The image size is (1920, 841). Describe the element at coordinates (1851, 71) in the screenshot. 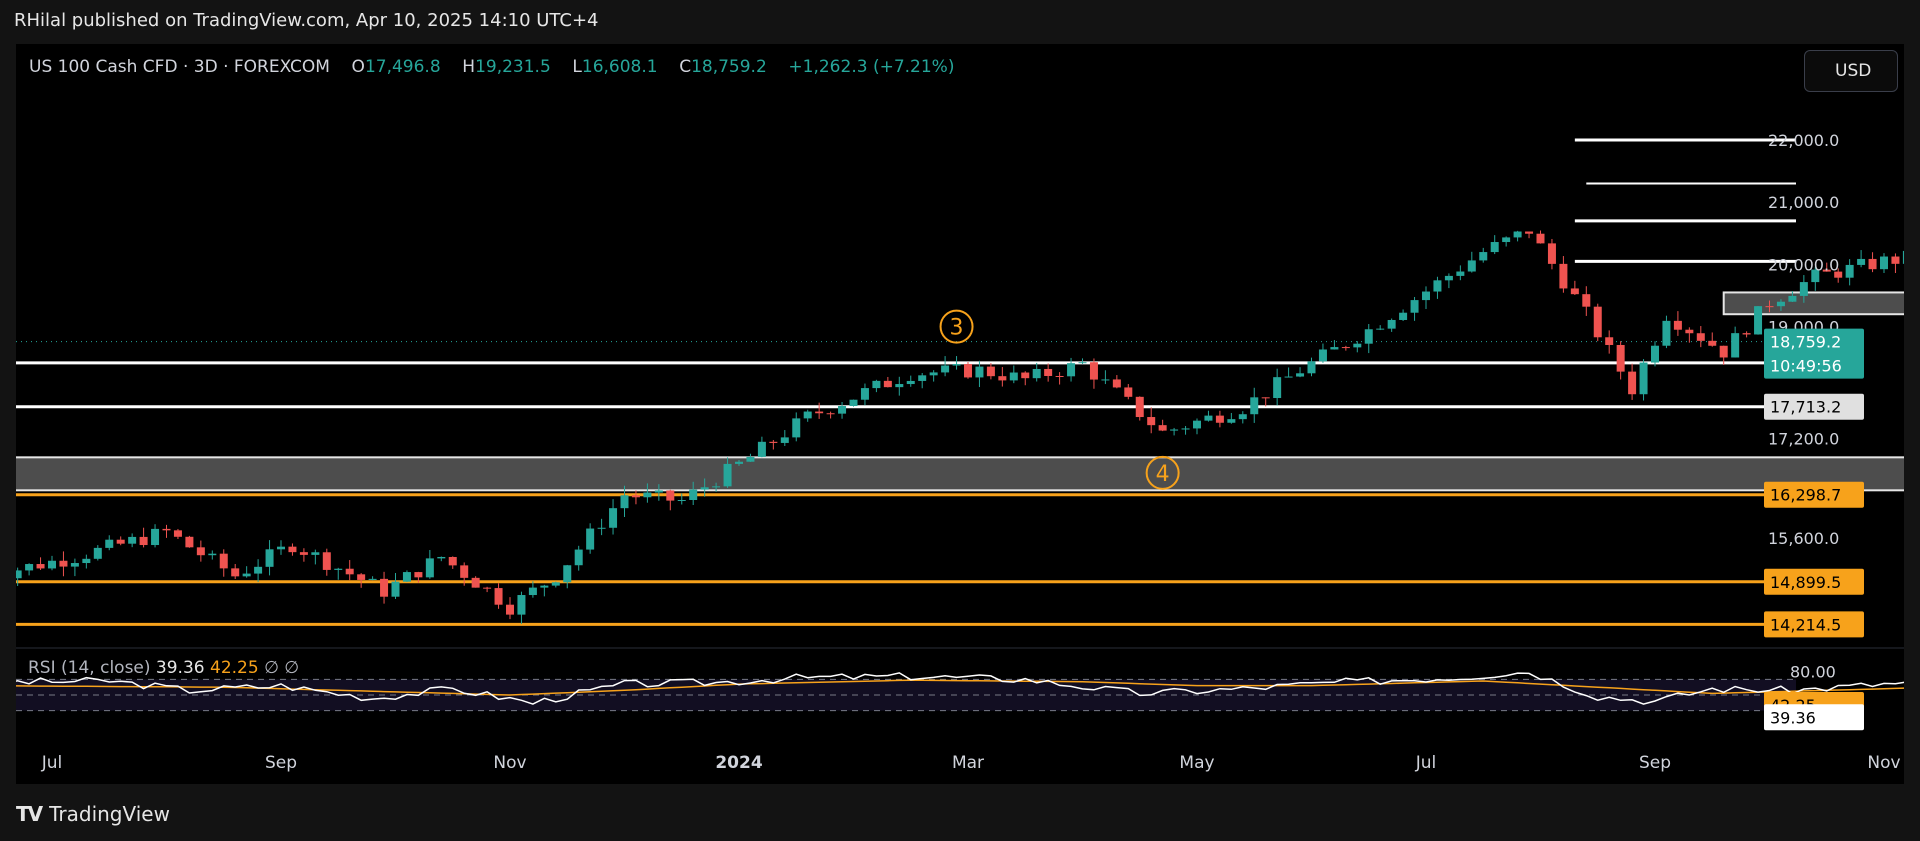

I see `currency-button: USD` at that location.